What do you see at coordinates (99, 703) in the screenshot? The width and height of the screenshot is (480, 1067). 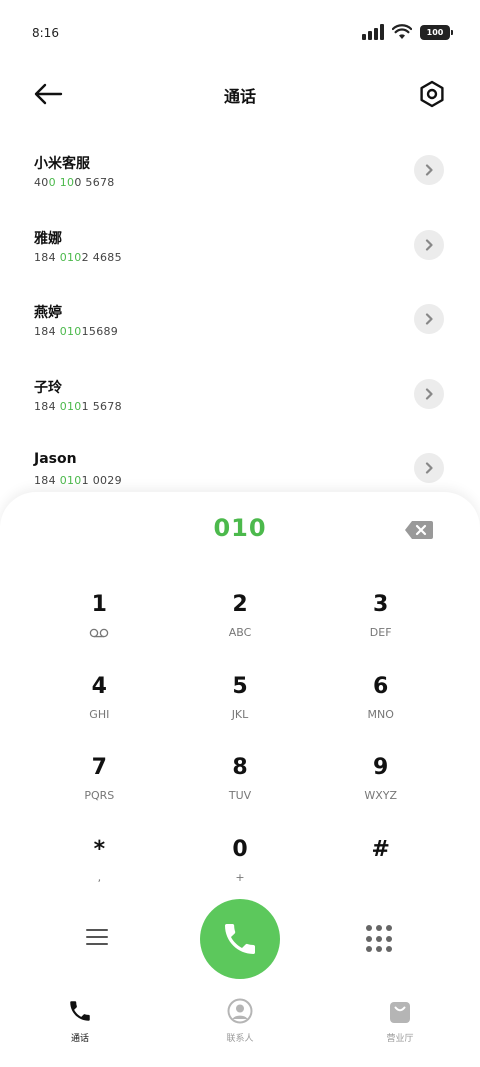 I see `key-4: 4 GHI` at bounding box center [99, 703].